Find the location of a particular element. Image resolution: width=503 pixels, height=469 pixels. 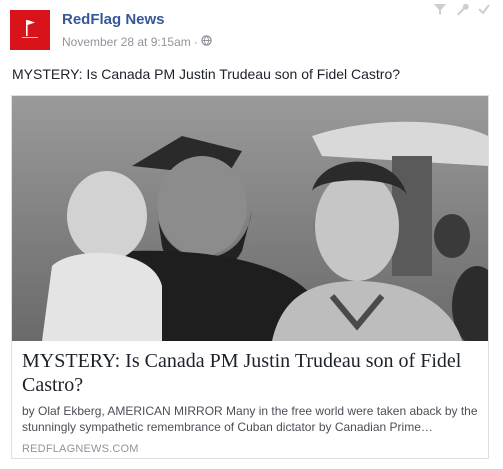

filter-icon is located at coordinates (440, 11).